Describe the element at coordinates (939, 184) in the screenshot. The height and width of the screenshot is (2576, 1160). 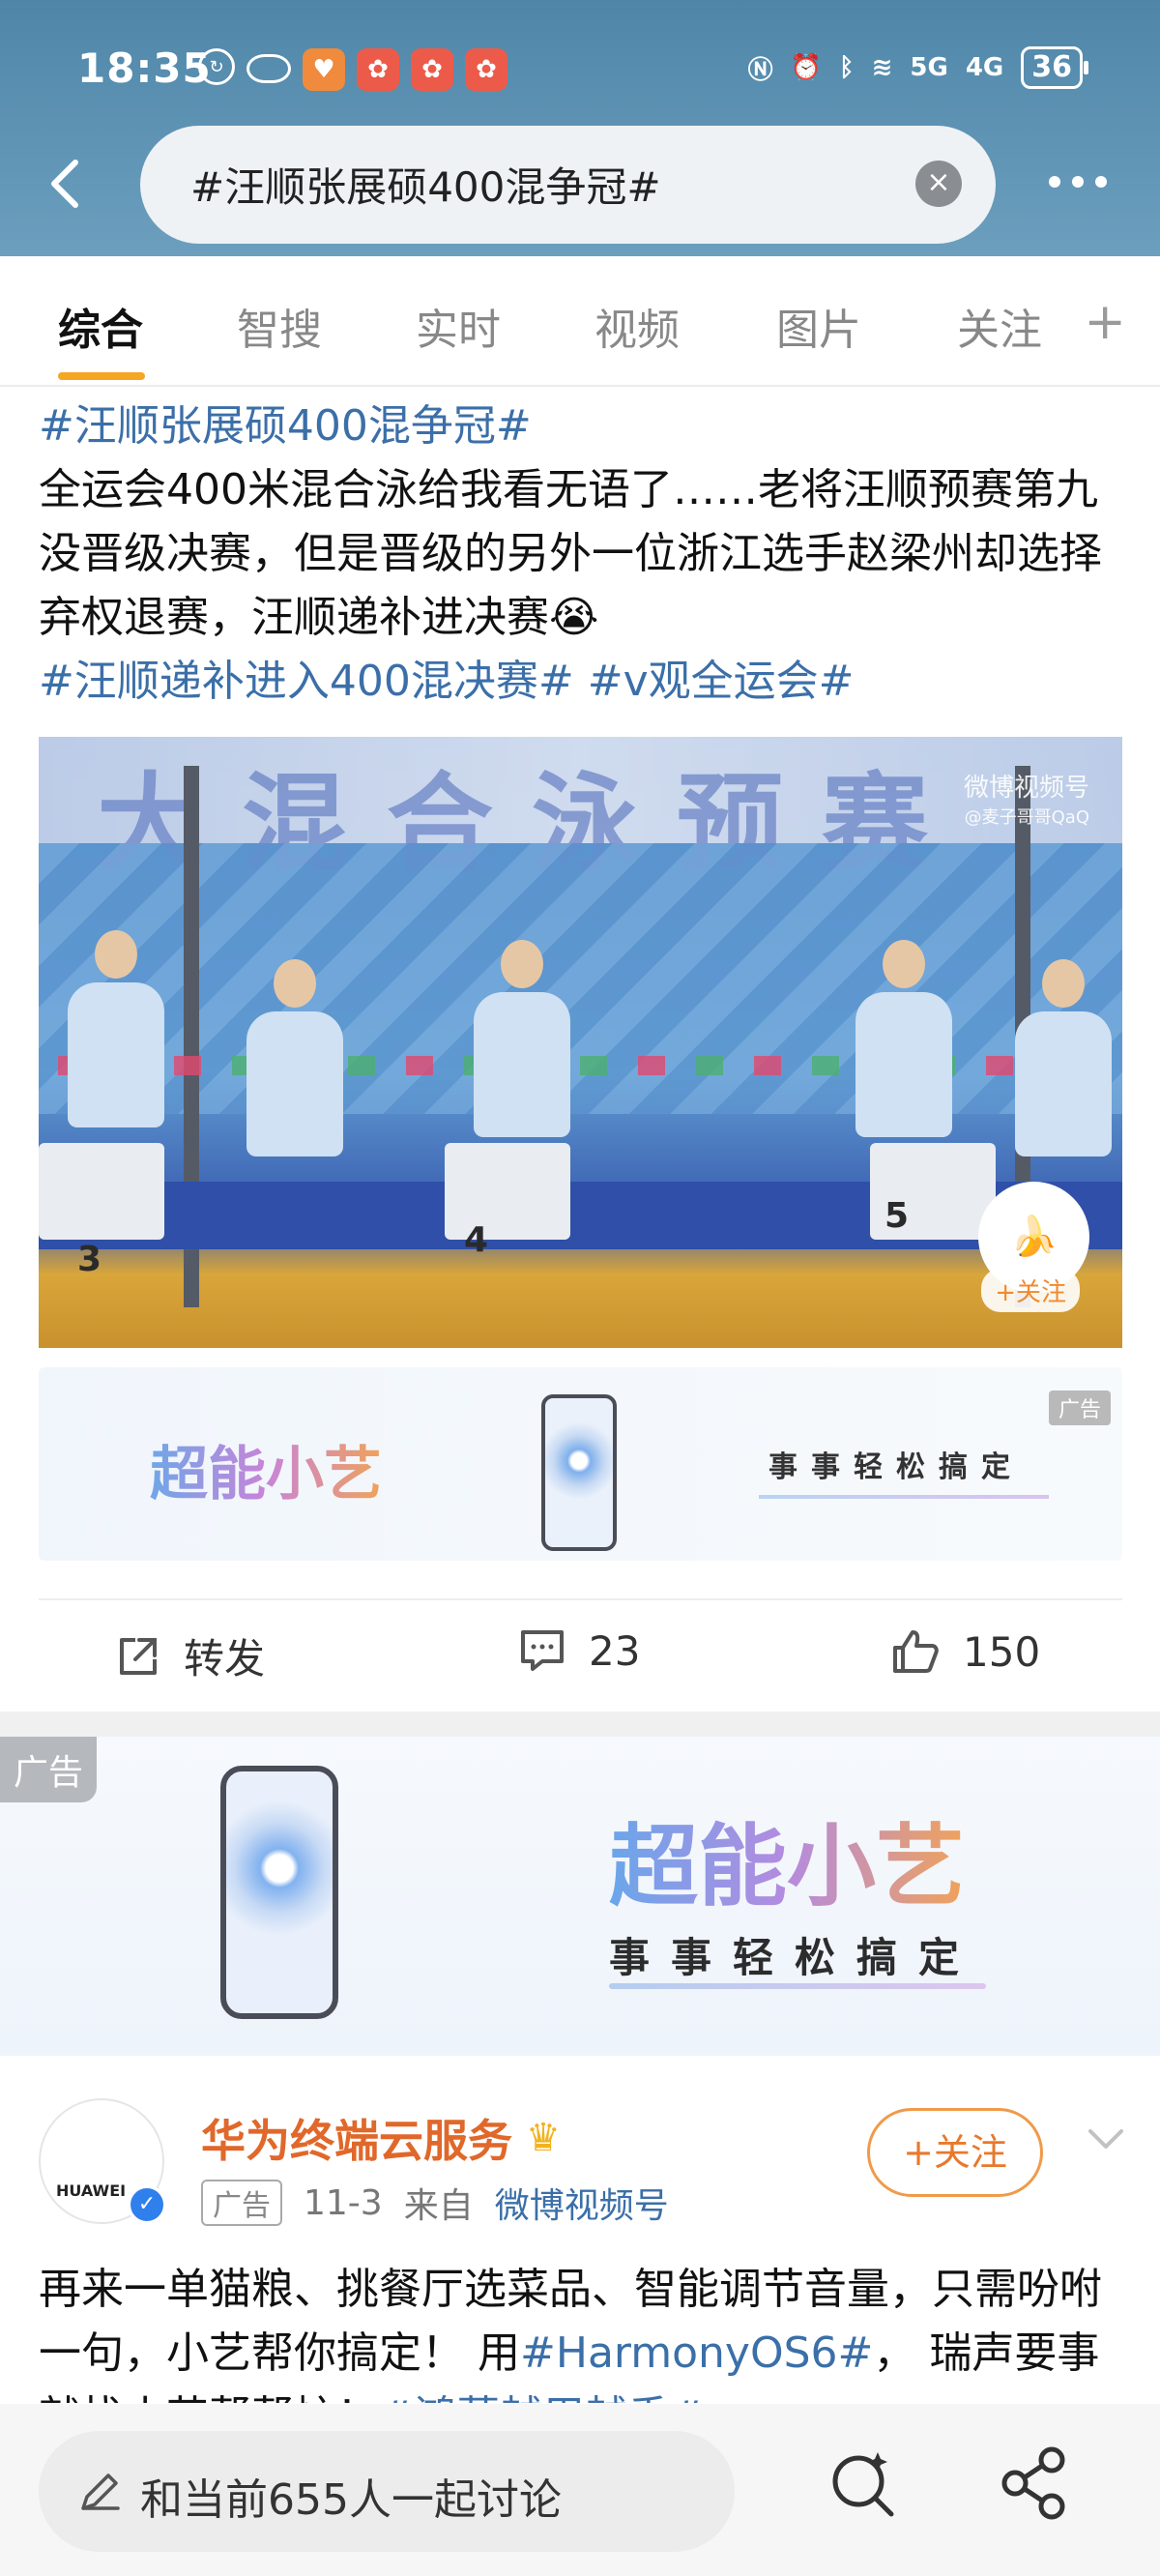
I see `clear-icon: ×` at that location.